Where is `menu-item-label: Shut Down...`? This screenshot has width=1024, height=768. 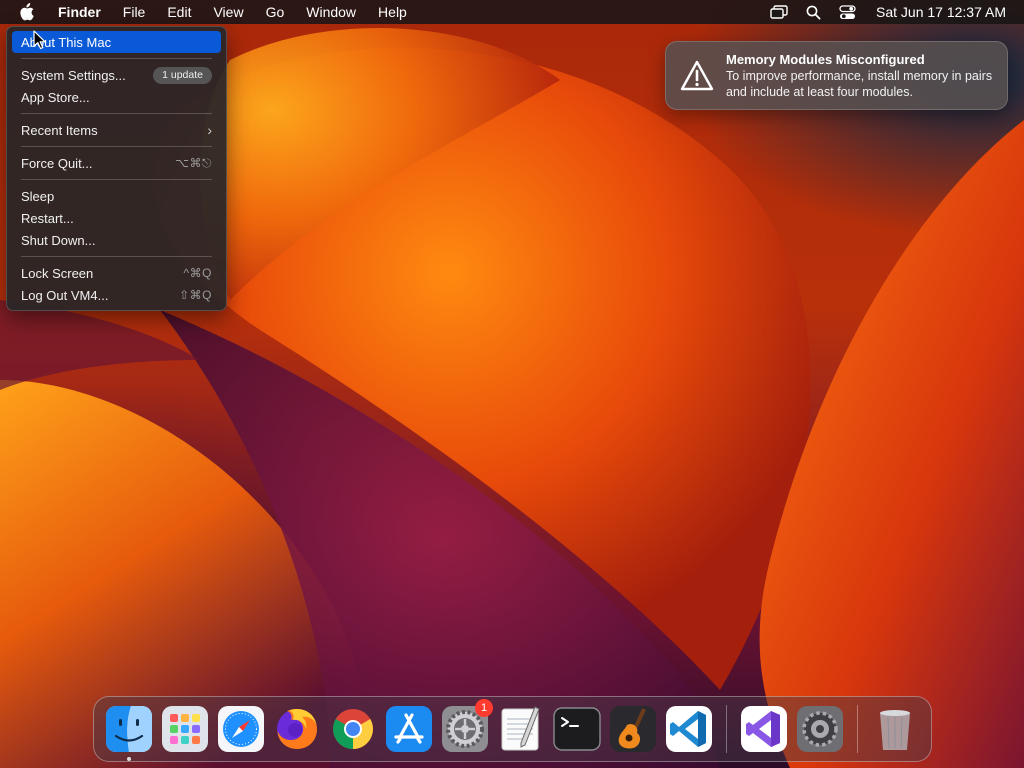
menu-item-label: Shut Down... is located at coordinates (58, 240).